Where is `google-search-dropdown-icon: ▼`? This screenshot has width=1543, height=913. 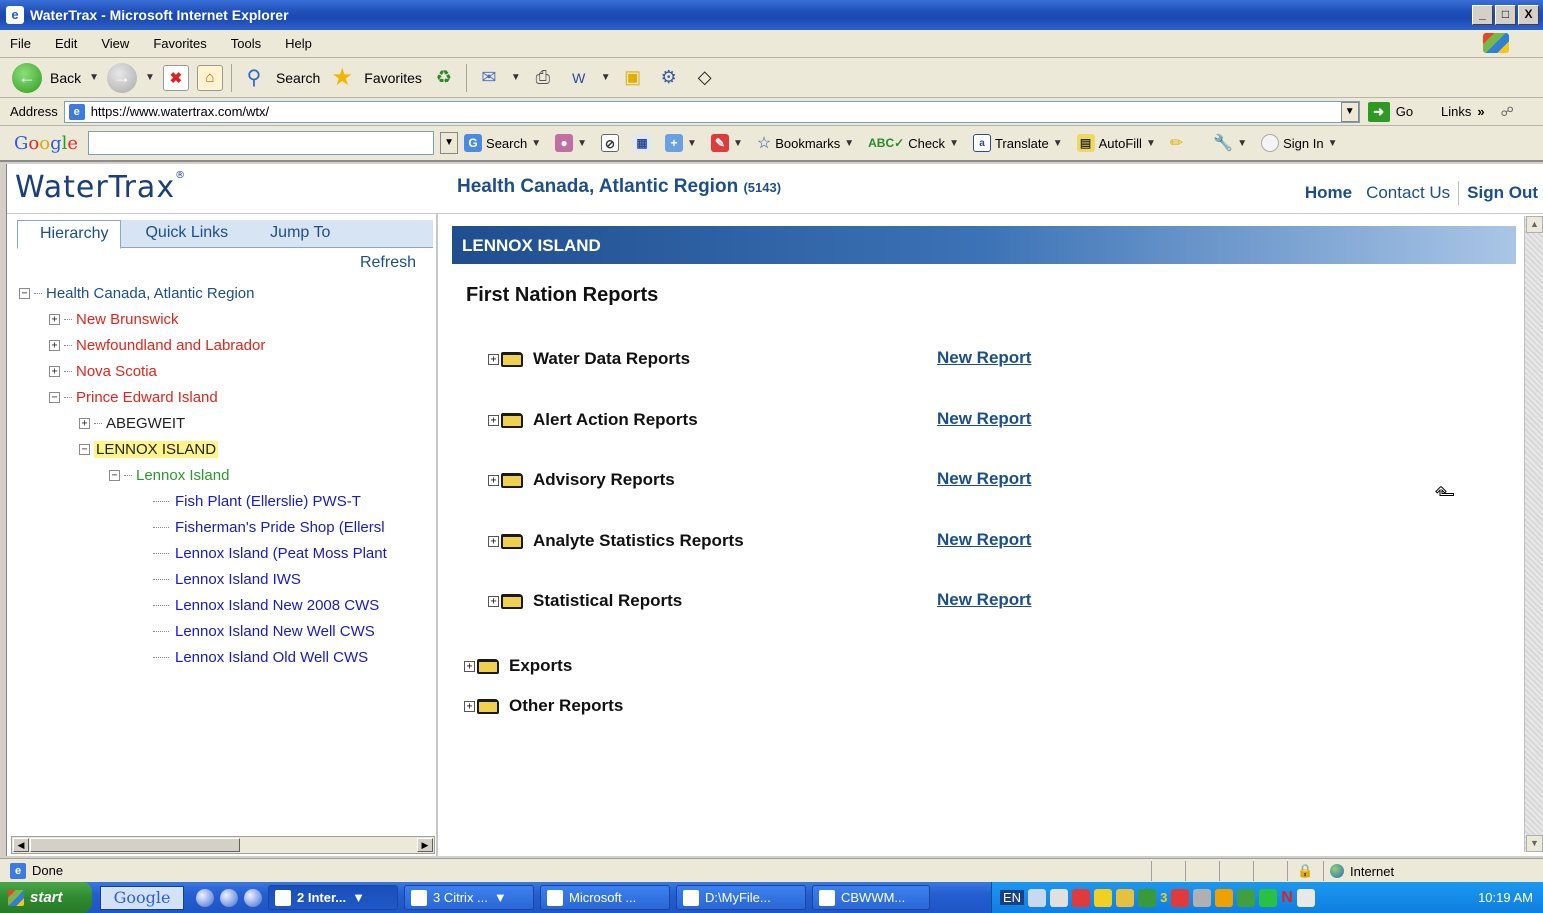
google-search-dropdown-icon: ▼ is located at coordinates (449, 143).